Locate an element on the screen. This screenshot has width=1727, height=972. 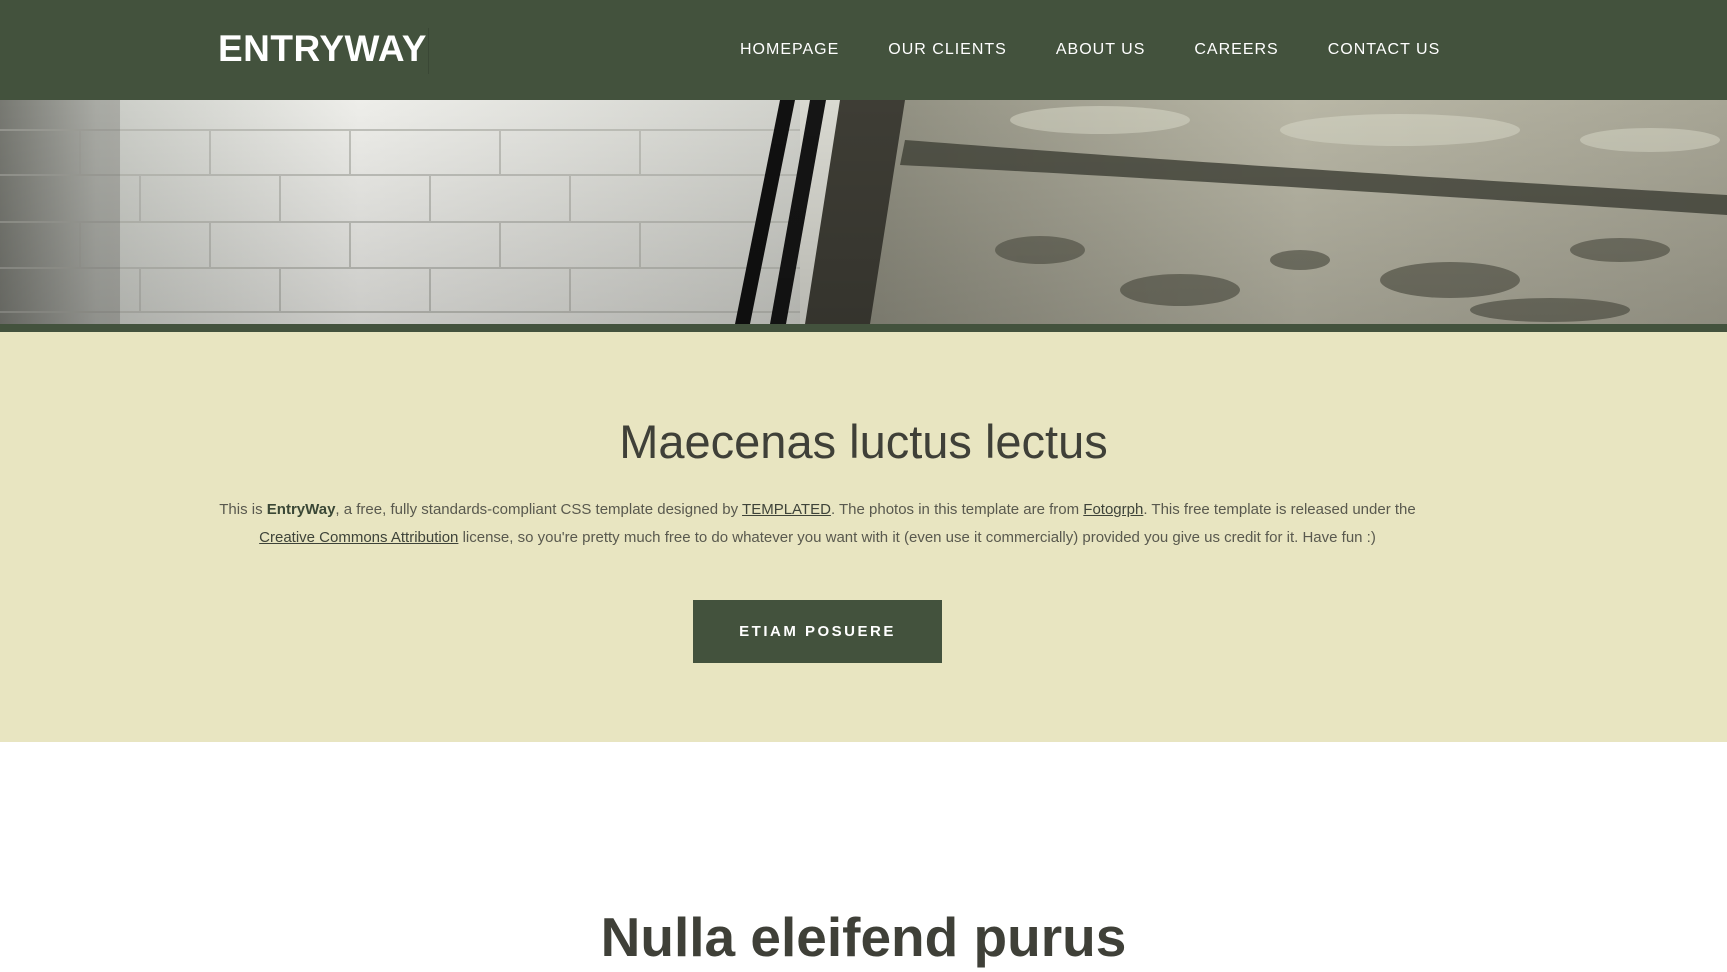
fotogrph-link: Fotogrph is located at coordinates (1113, 509).